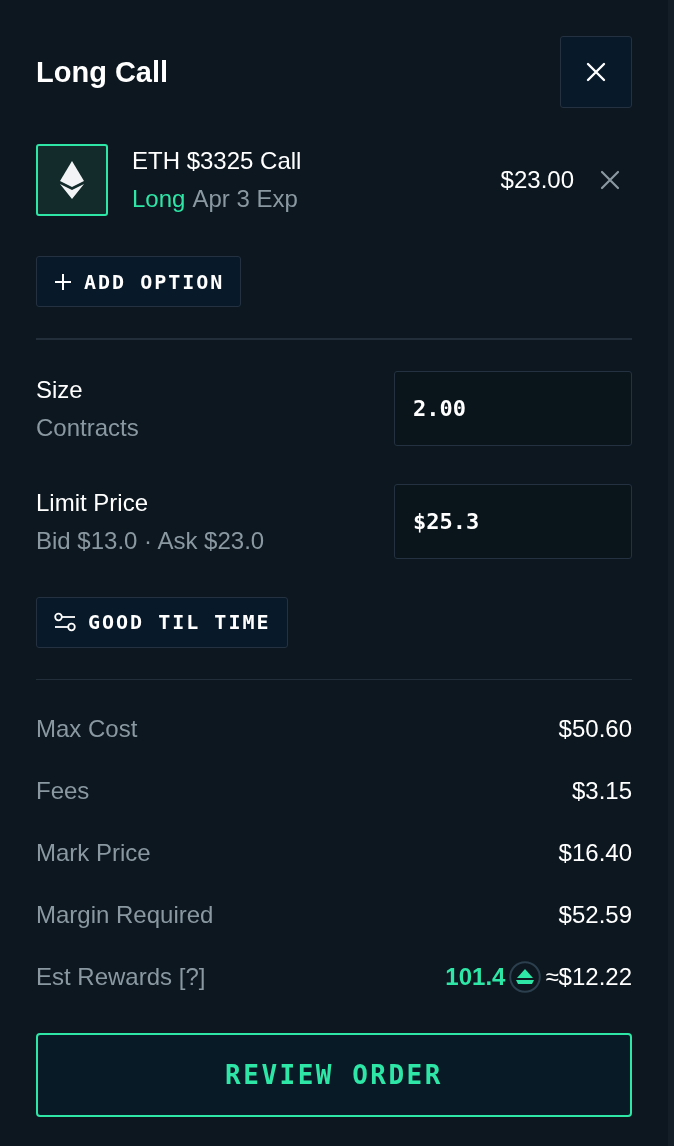 The width and height of the screenshot is (674, 1146). What do you see at coordinates (60, 389) in the screenshot?
I see `field-label: Size` at bounding box center [60, 389].